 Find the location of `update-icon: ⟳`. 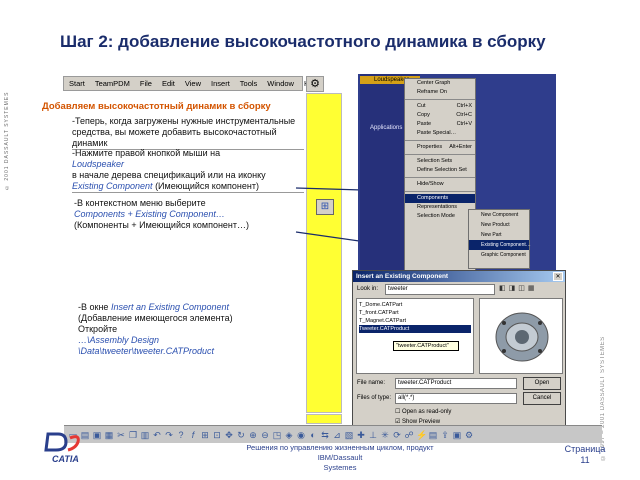

update-icon: ⟳ is located at coordinates (397, 435).